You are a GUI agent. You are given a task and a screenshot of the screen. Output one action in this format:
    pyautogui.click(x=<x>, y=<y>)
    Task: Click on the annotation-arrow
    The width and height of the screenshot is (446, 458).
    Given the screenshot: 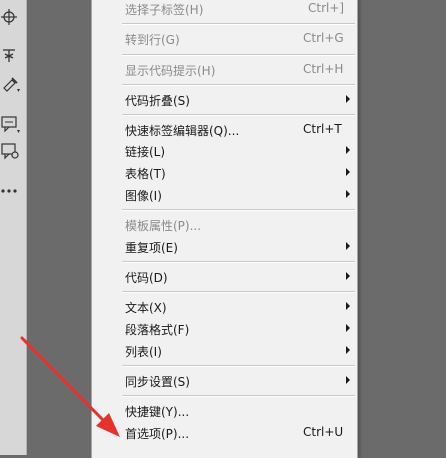 What is the action you would take?
    pyautogui.click(x=70, y=386)
    